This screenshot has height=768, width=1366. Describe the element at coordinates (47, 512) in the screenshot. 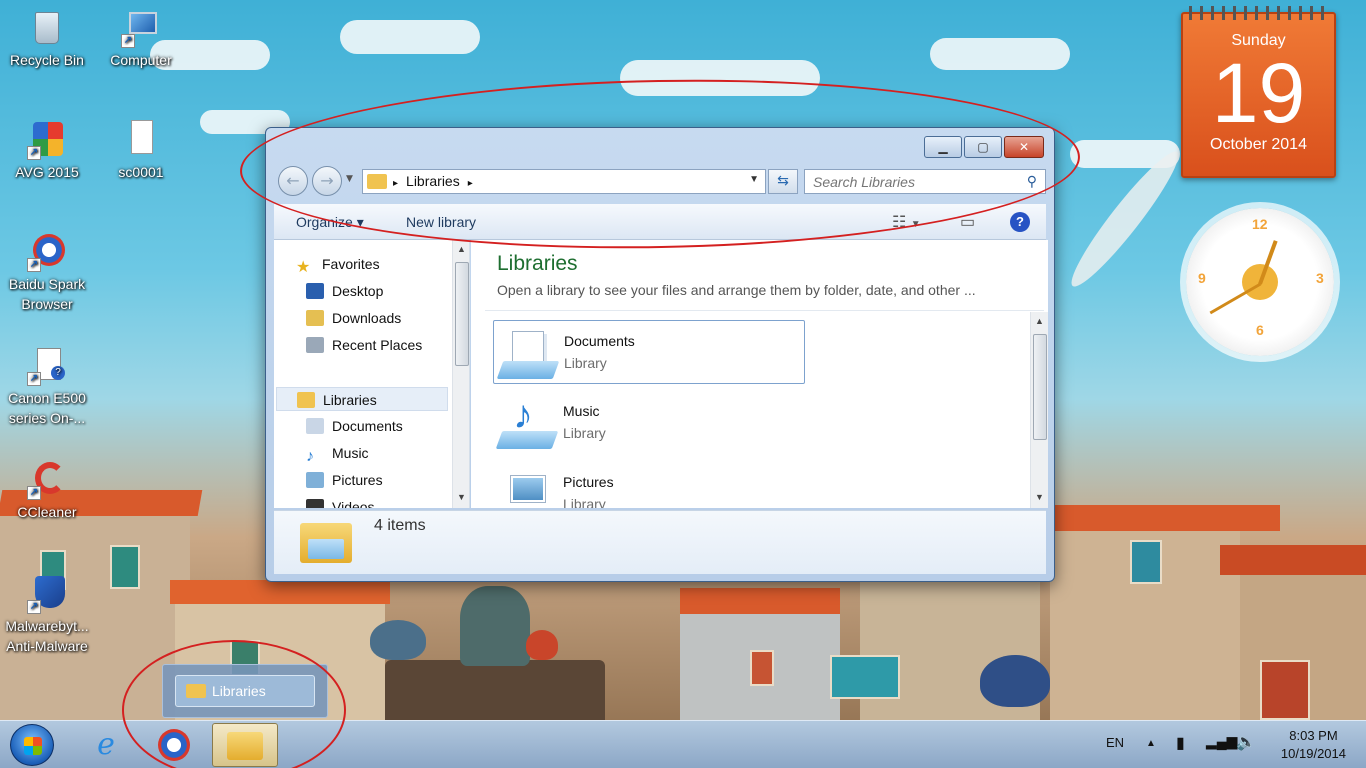

I see `desktop-icon-label: CCleaner` at that location.